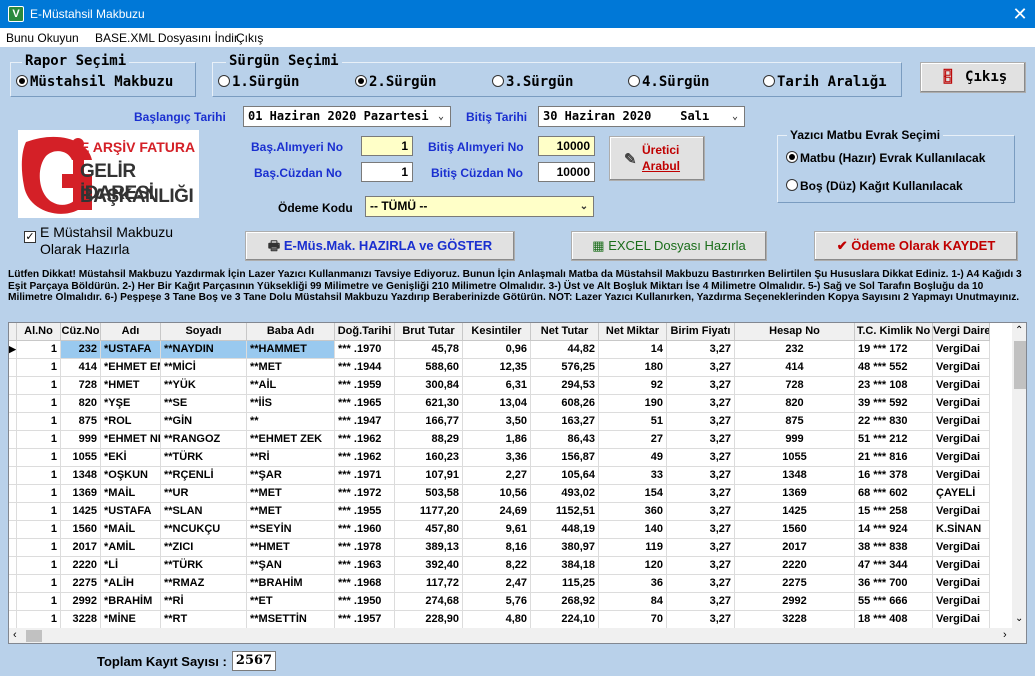  Describe the element at coordinates (365, 350) in the screenshot. I see `table-cell: *** .1970` at that location.